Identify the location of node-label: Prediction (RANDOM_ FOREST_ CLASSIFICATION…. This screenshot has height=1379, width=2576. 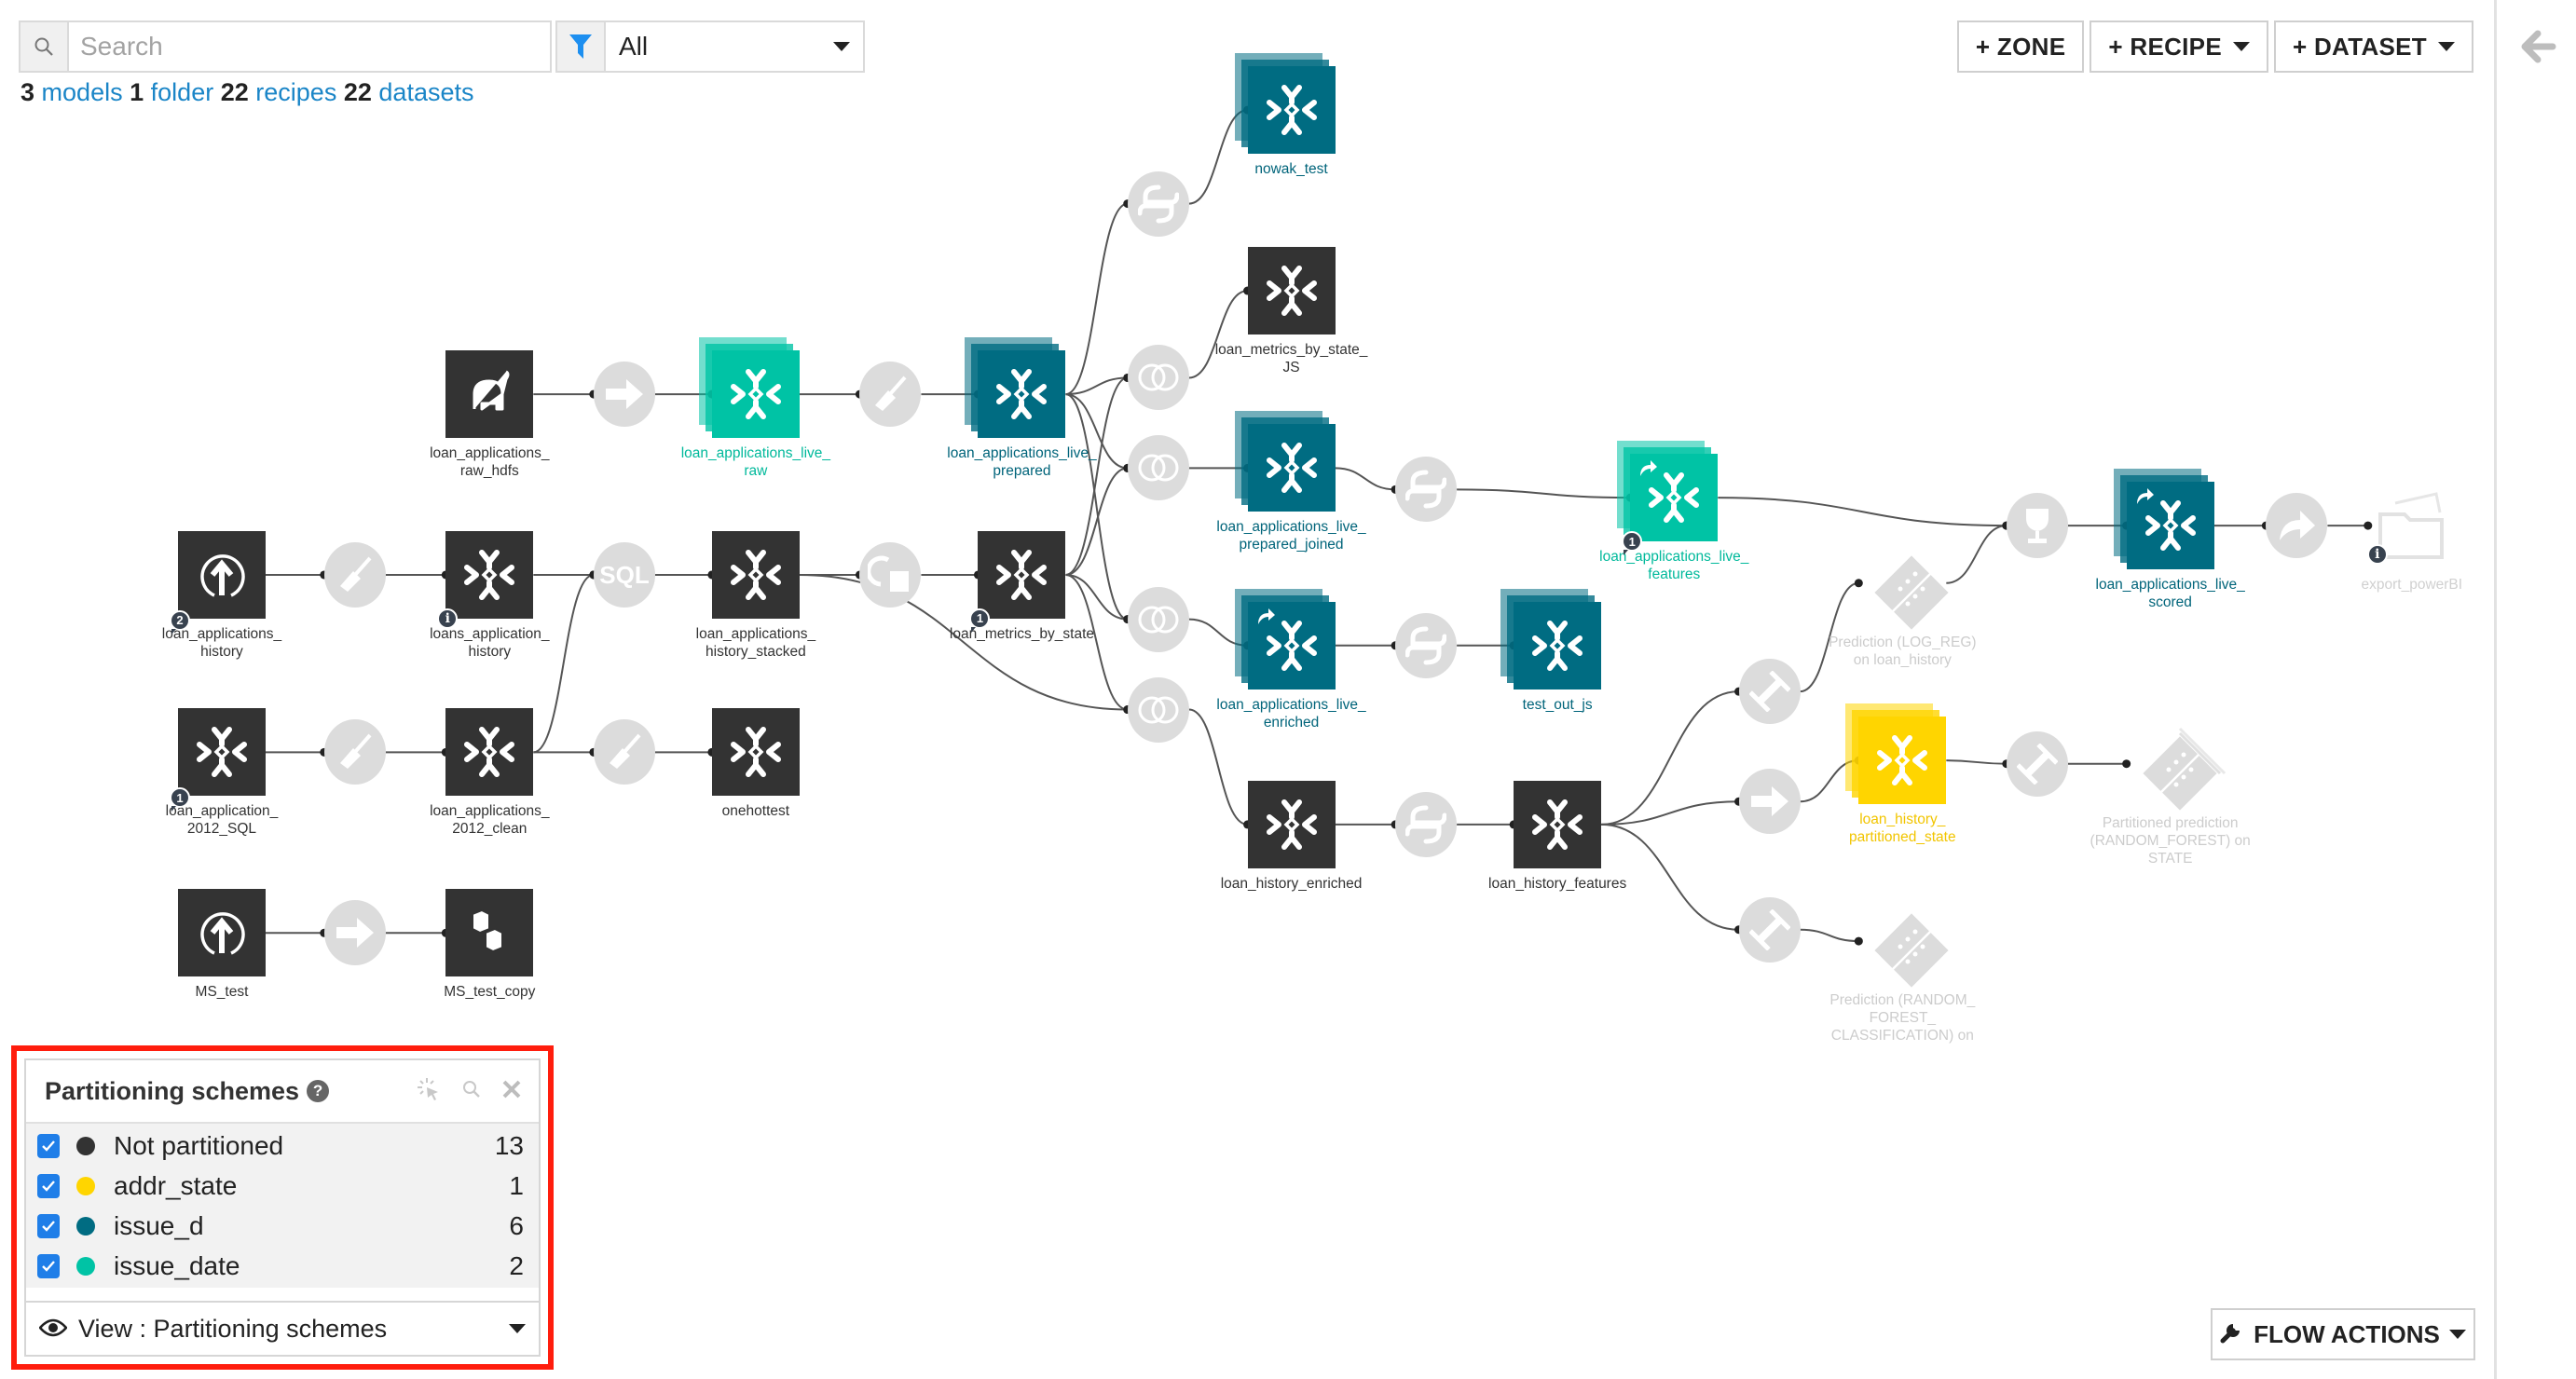
(1902, 1017).